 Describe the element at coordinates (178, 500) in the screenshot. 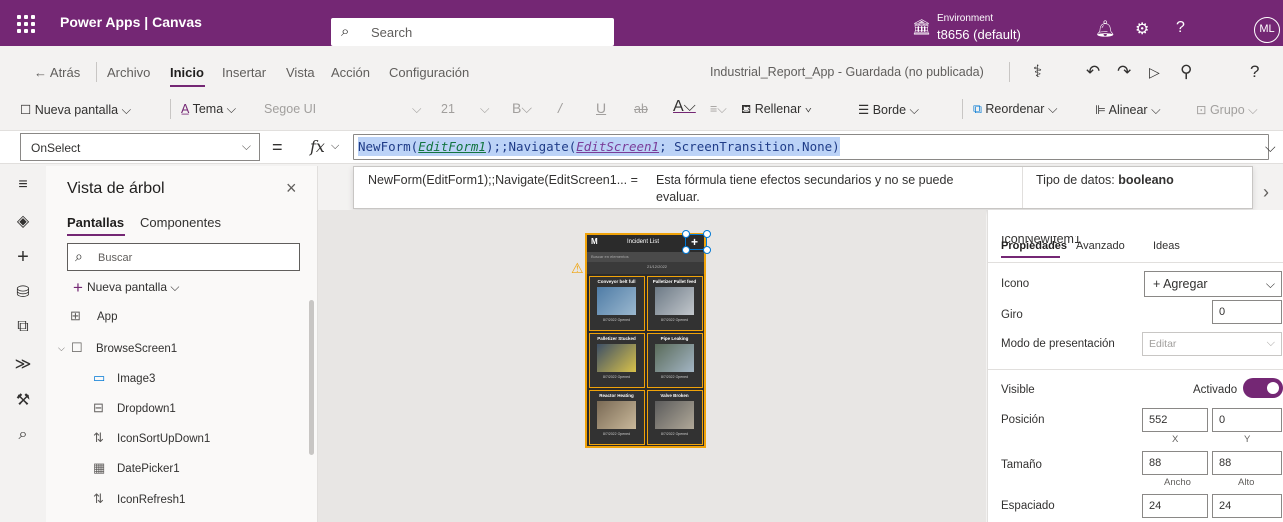

I see `tree-item-iconrefresh1: ⇅ IconRefresh1` at that location.